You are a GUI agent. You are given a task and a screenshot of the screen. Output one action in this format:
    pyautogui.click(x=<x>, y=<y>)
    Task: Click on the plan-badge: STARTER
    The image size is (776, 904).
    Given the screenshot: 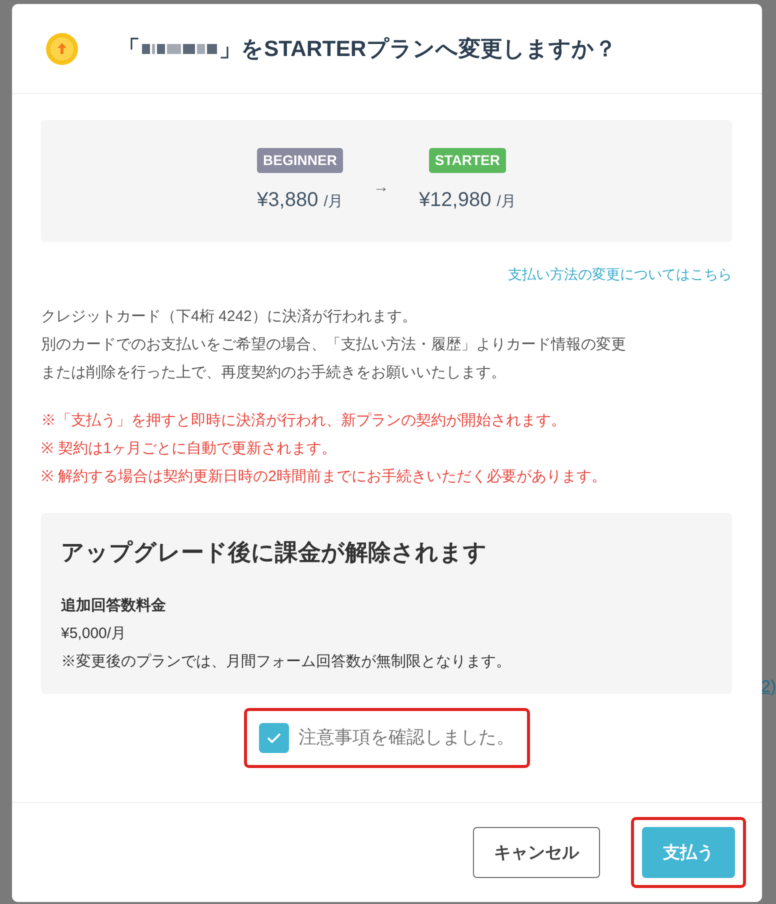 What is the action you would take?
    pyautogui.click(x=467, y=160)
    